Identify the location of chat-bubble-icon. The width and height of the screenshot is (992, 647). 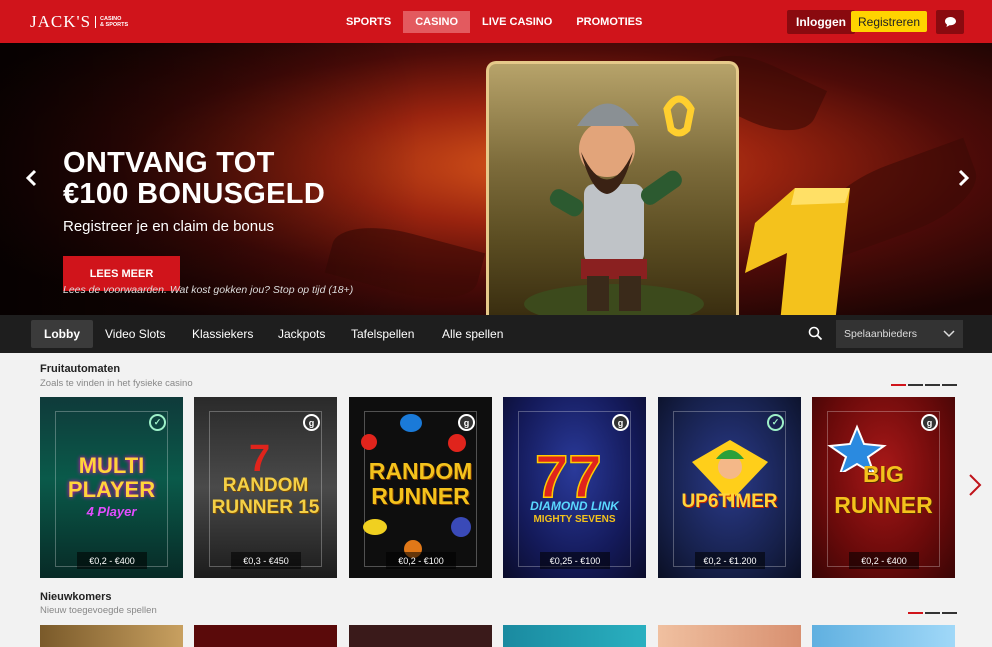
(950, 22).